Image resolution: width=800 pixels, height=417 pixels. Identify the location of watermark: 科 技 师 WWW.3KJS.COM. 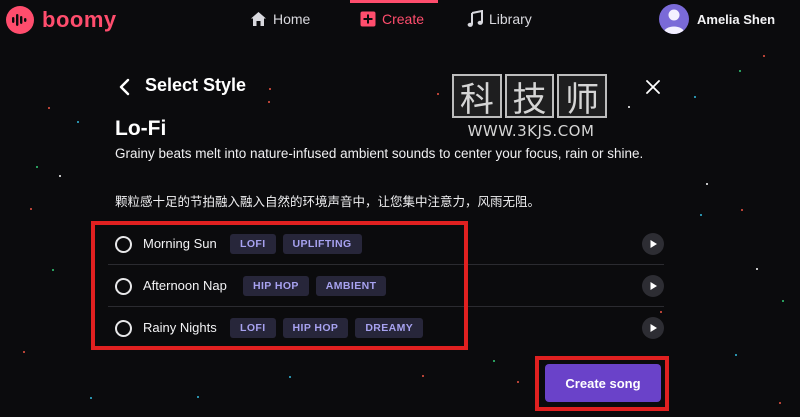
(531, 110).